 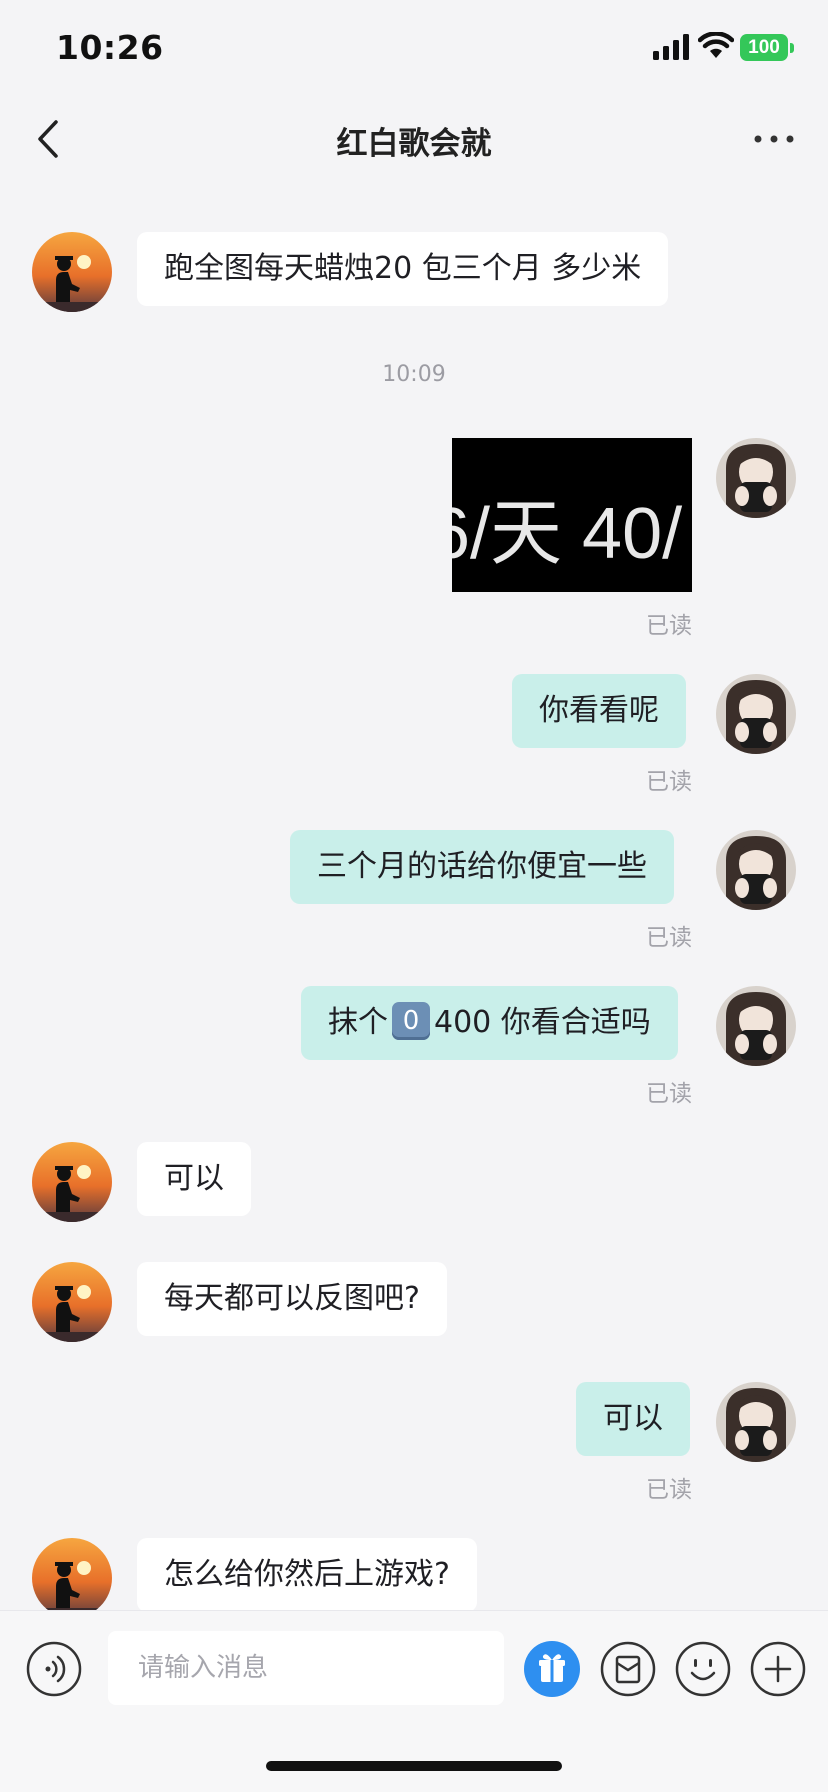 I want to click on message-bubble-outgoing: 抹个 0 400 你看合适吗, so click(x=489, y=1023).